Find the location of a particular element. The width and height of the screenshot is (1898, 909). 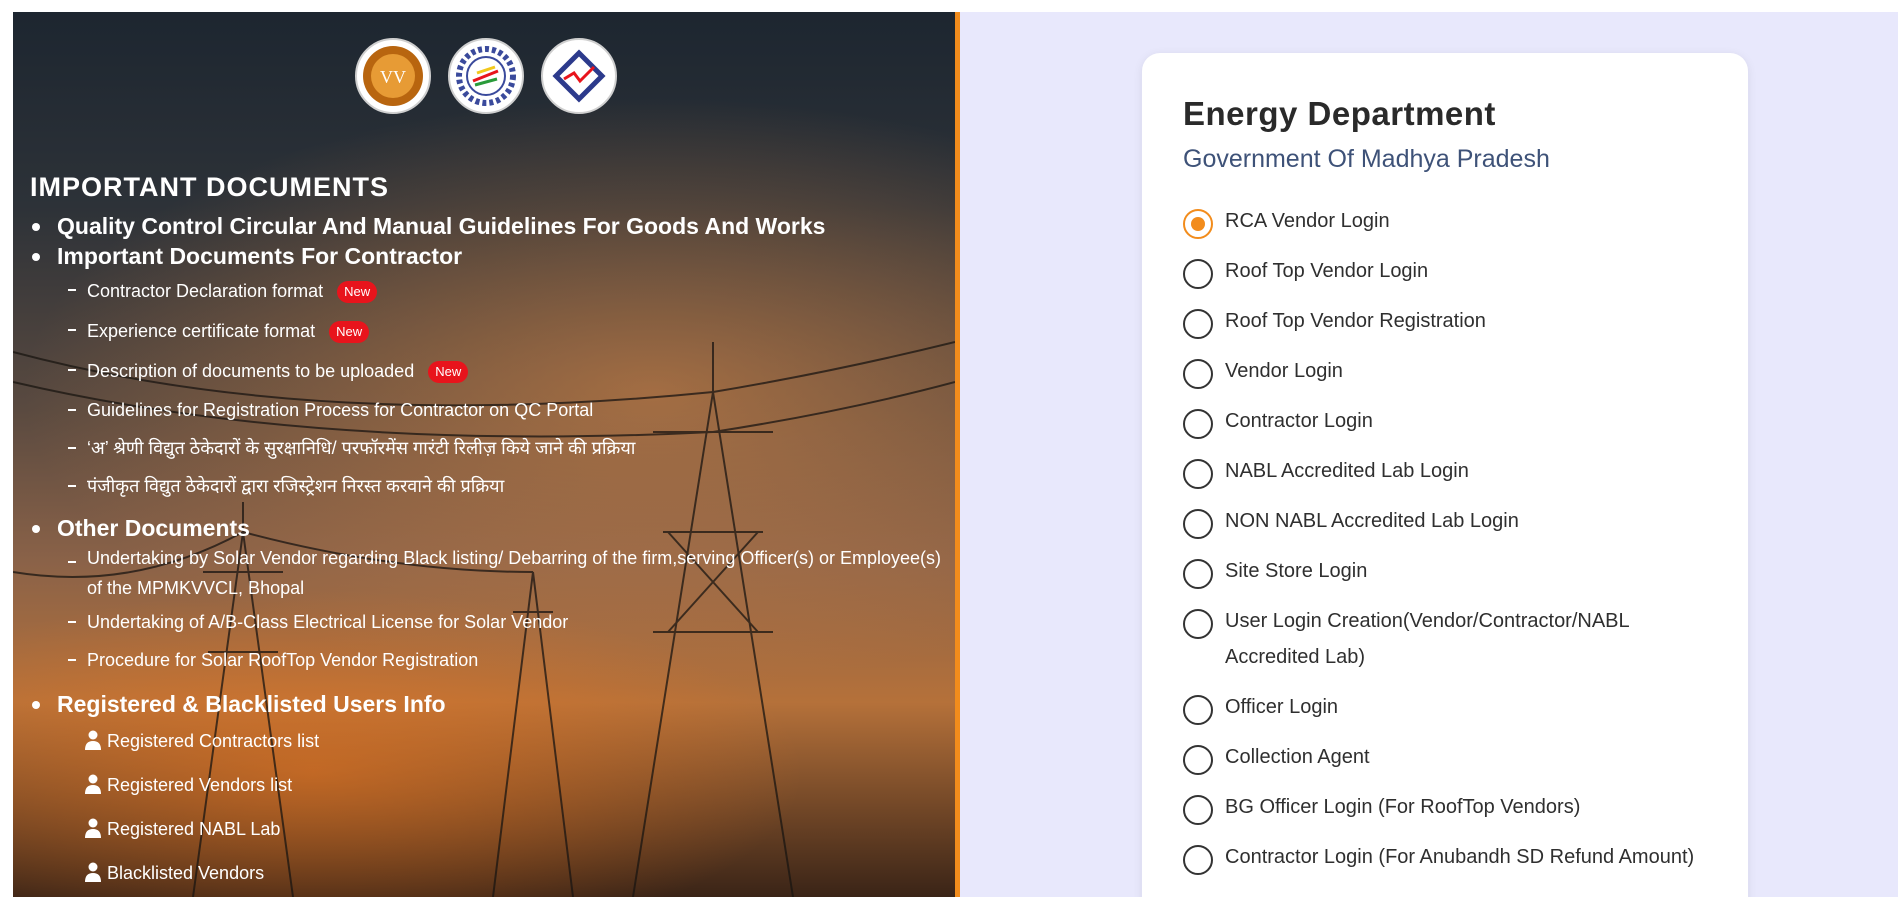

logo-row: VV is located at coordinates (486, 76).